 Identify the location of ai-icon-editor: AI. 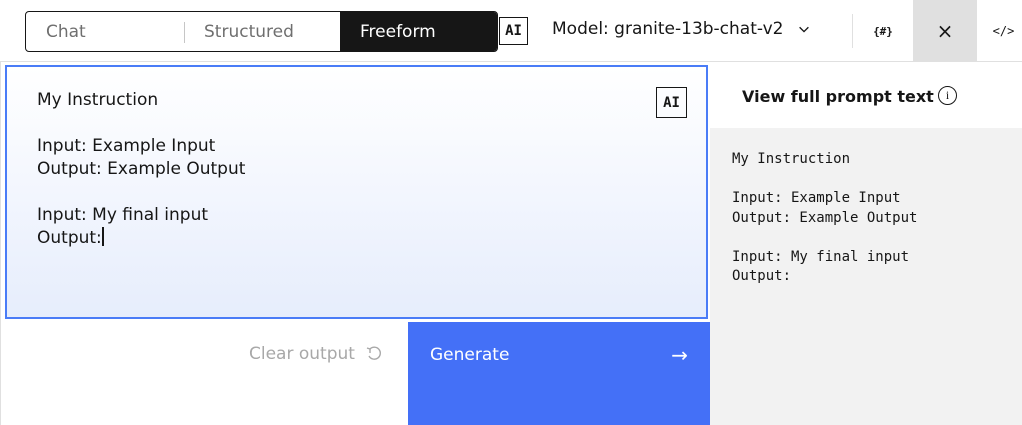
(671, 102).